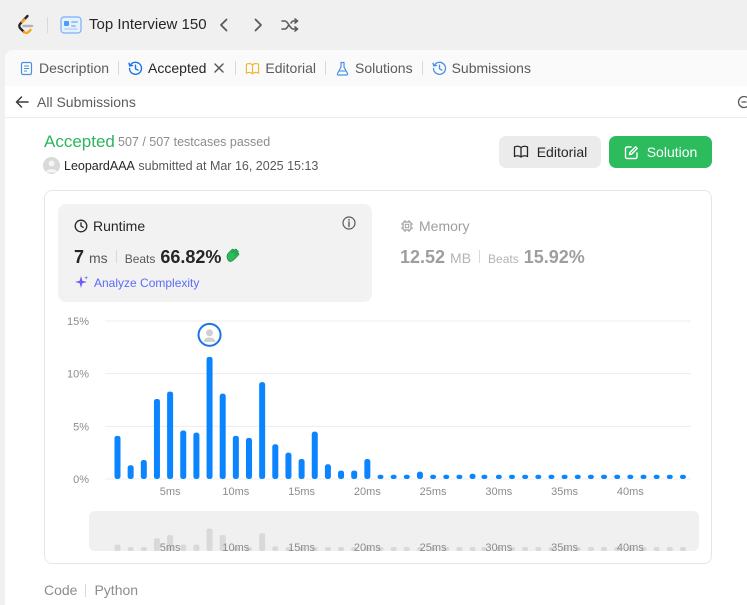 This screenshot has width=747, height=605. Describe the element at coordinates (81, 480) in the screenshot. I see `y-tick-label: 0%` at that location.